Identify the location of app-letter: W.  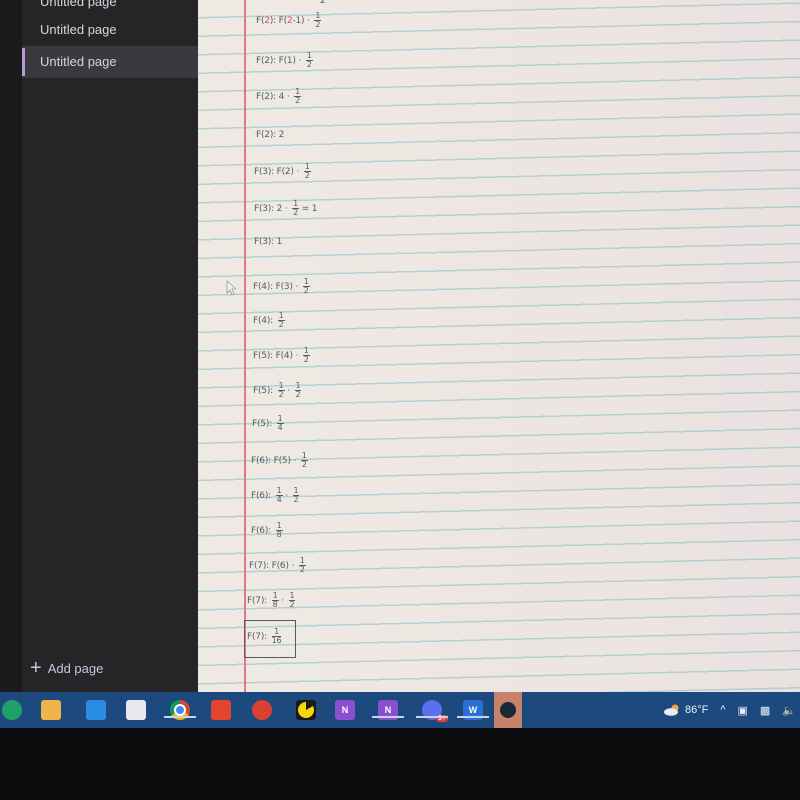
(473, 710).